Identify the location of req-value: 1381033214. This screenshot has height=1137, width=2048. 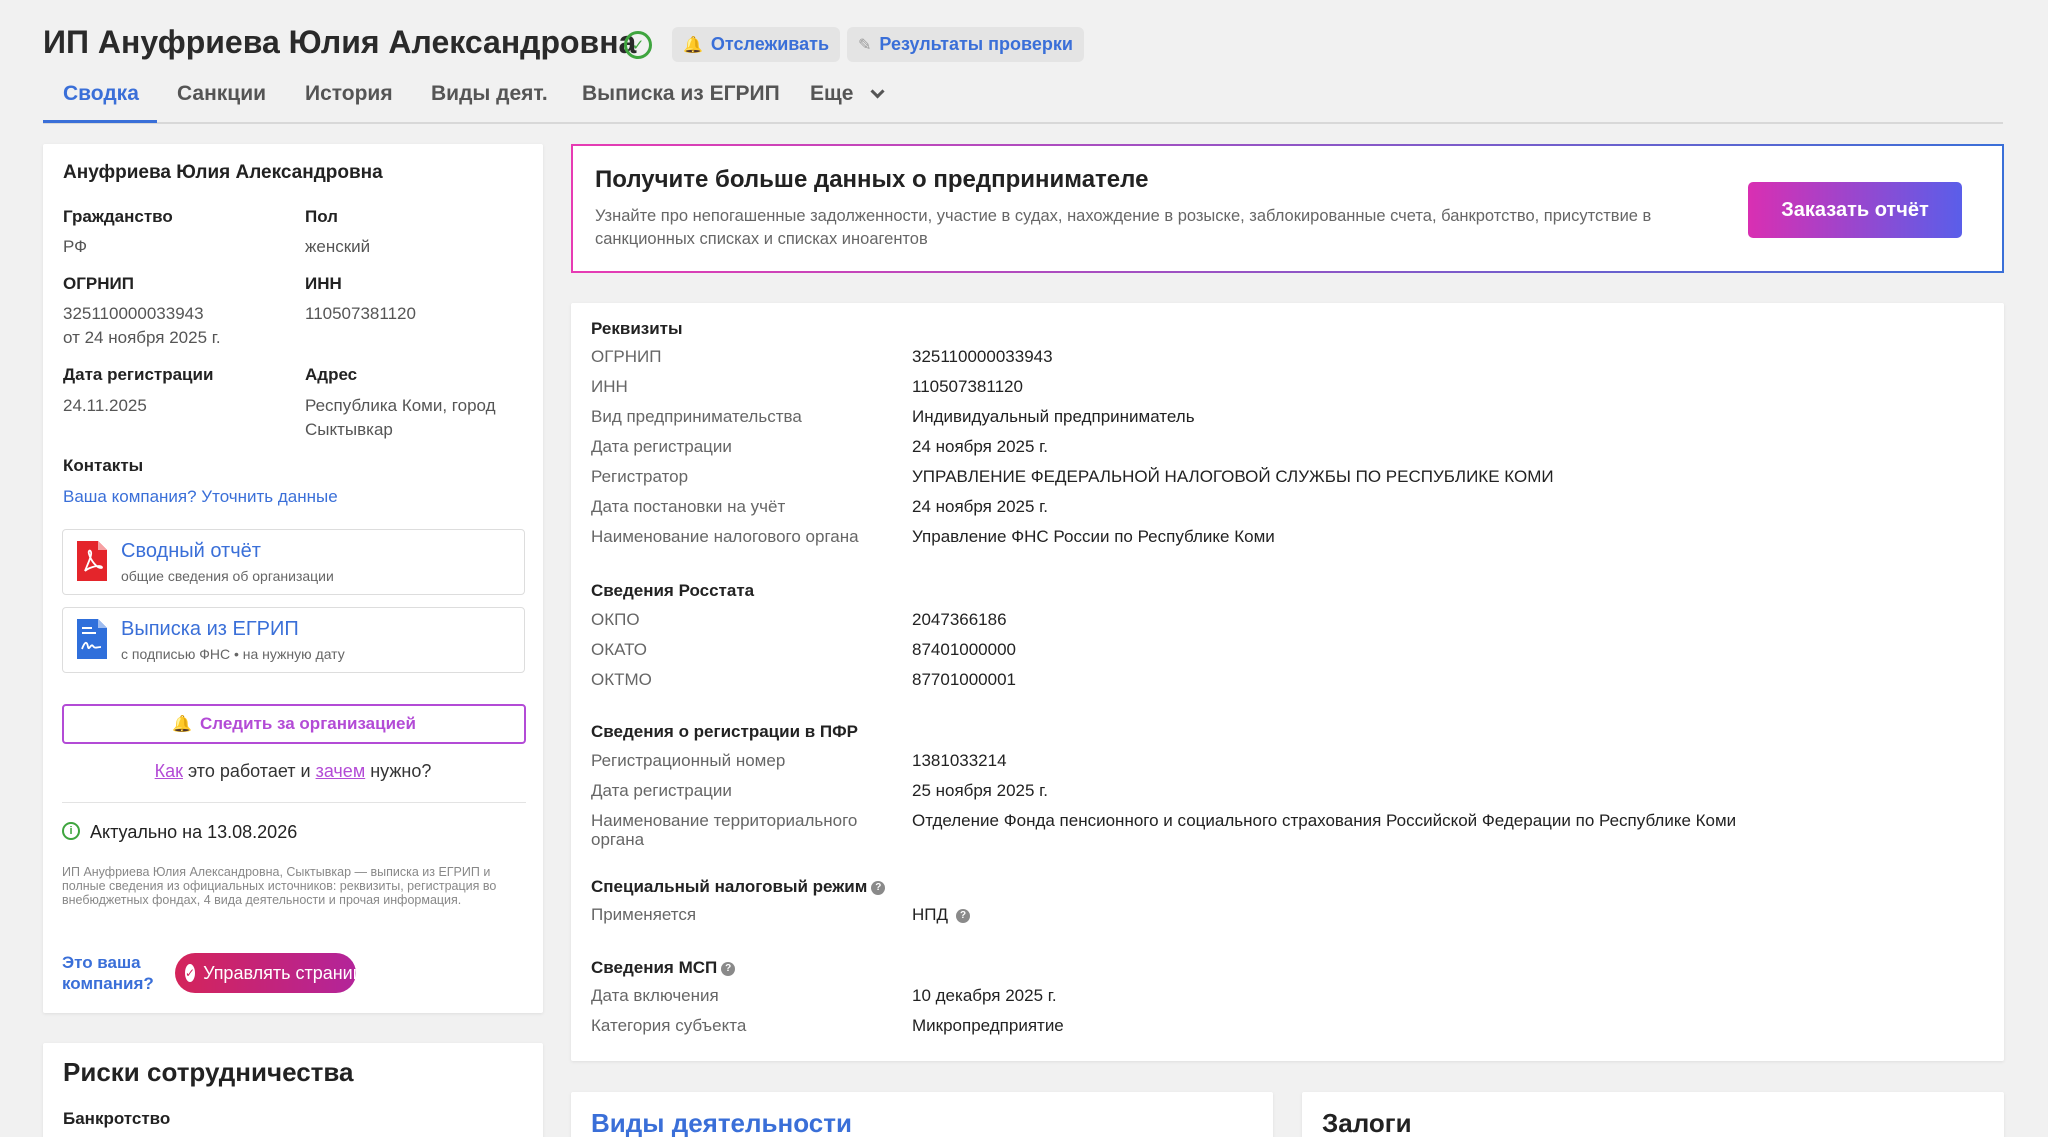
(959, 760).